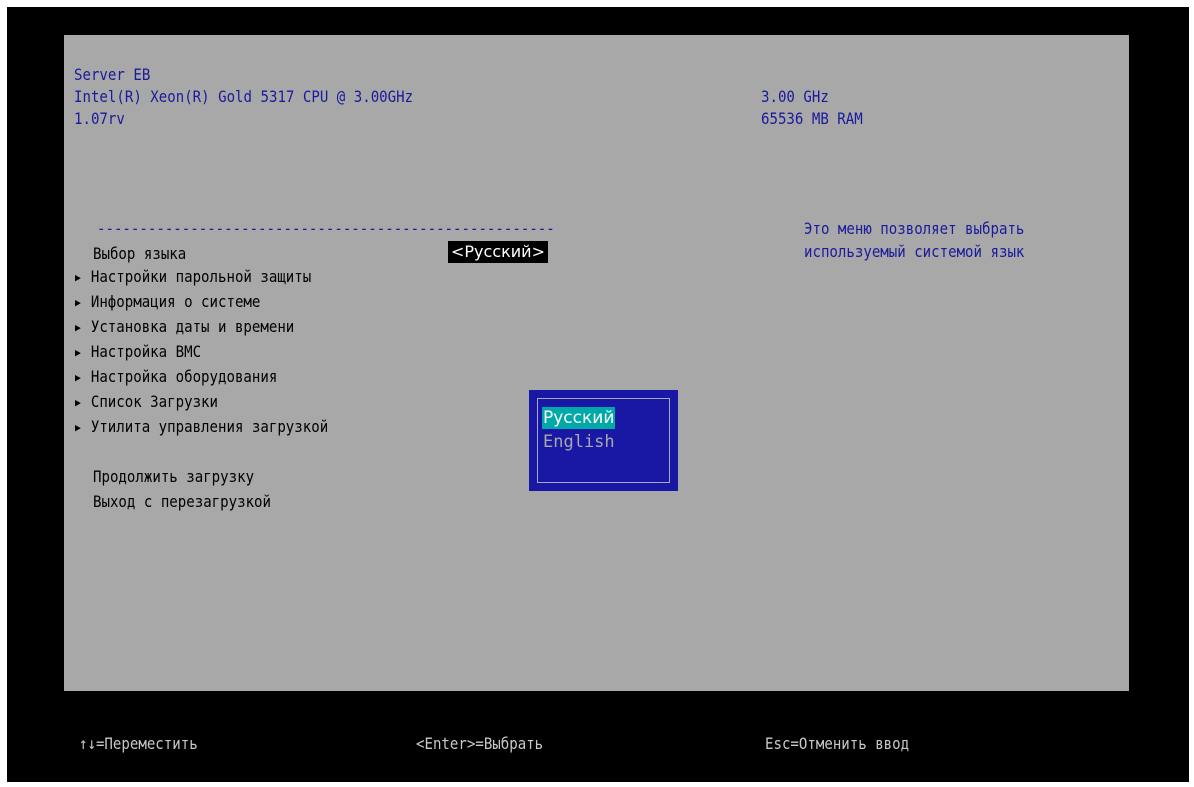 The height and width of the screenshot is (787, 1194). I want to click on menu-item-password: ▶ Настройки парольной защиты, so click(193, 277).